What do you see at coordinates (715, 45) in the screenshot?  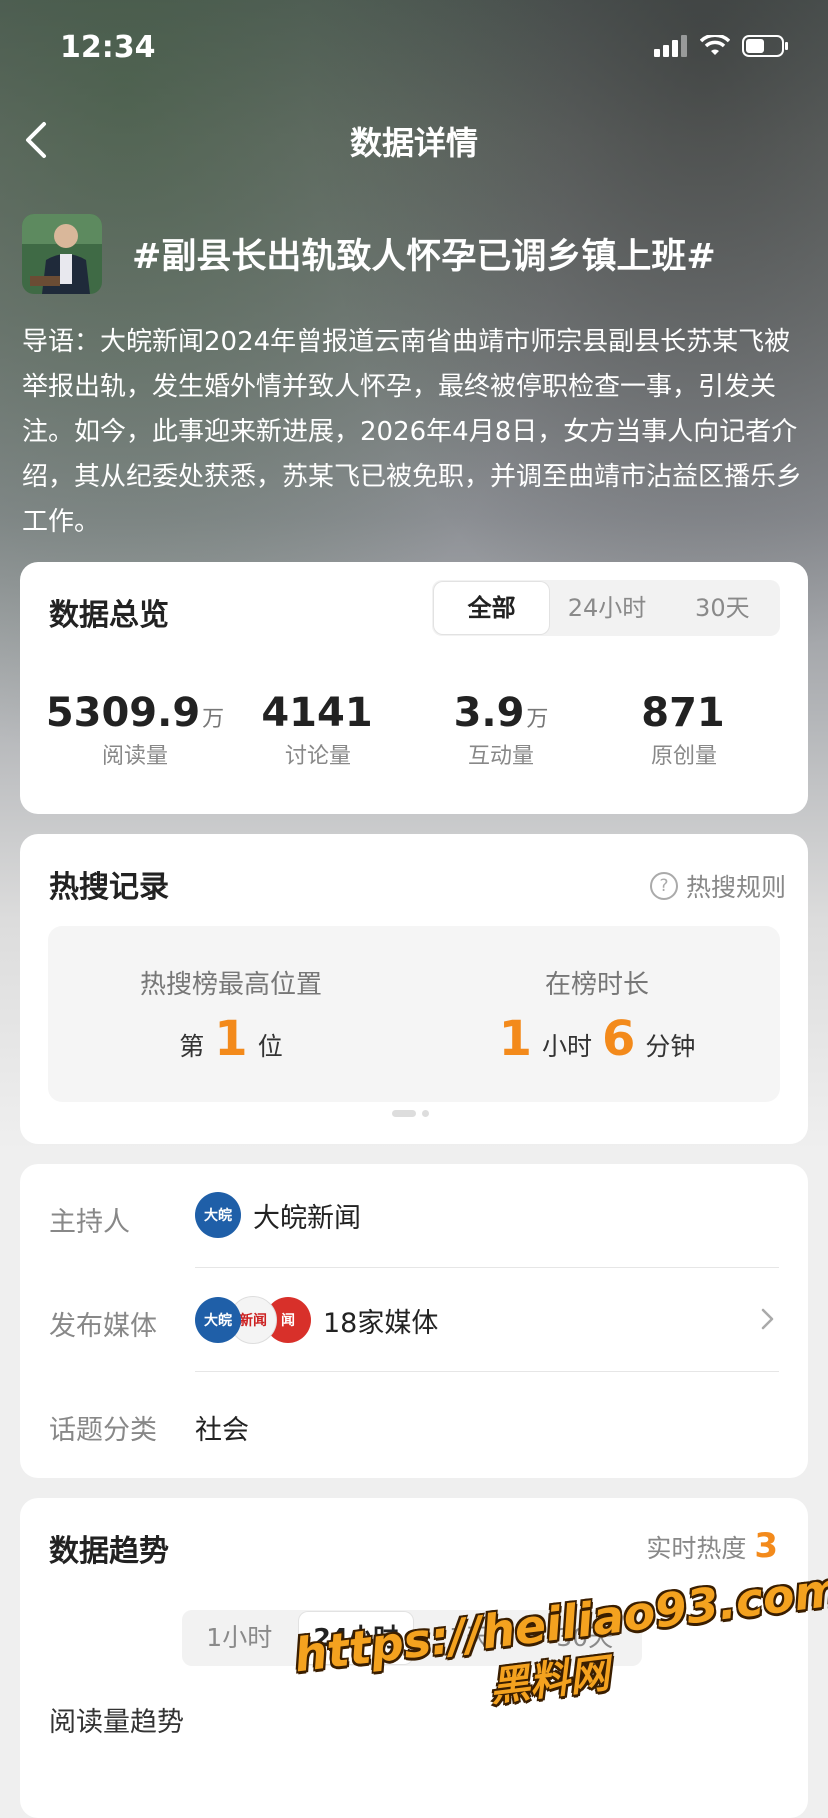 I see `wifi-icon` at bounding box center [715, 45].